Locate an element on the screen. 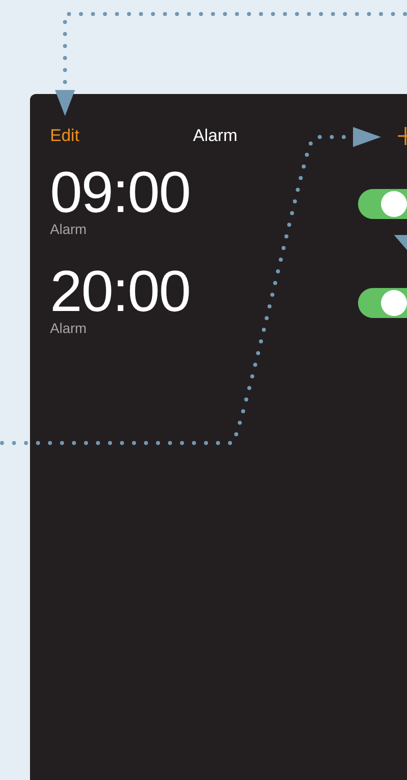  plus-icon is located at coordinates (402, 136).